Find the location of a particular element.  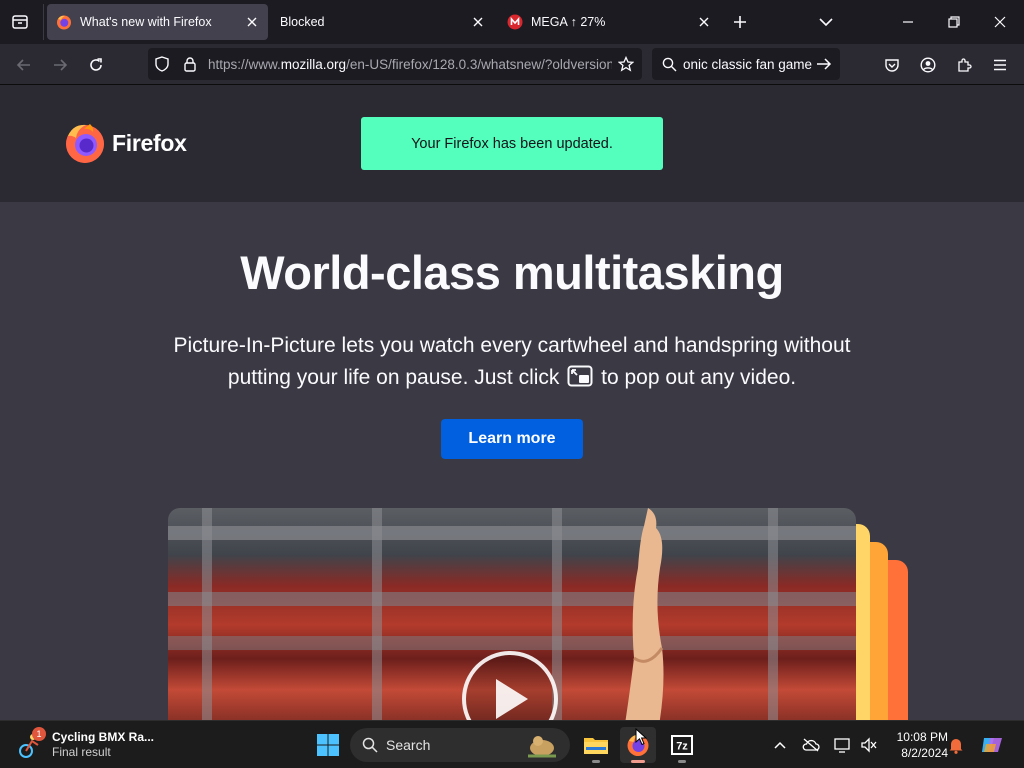

new-tab-button is located at coordinates (740, 22).